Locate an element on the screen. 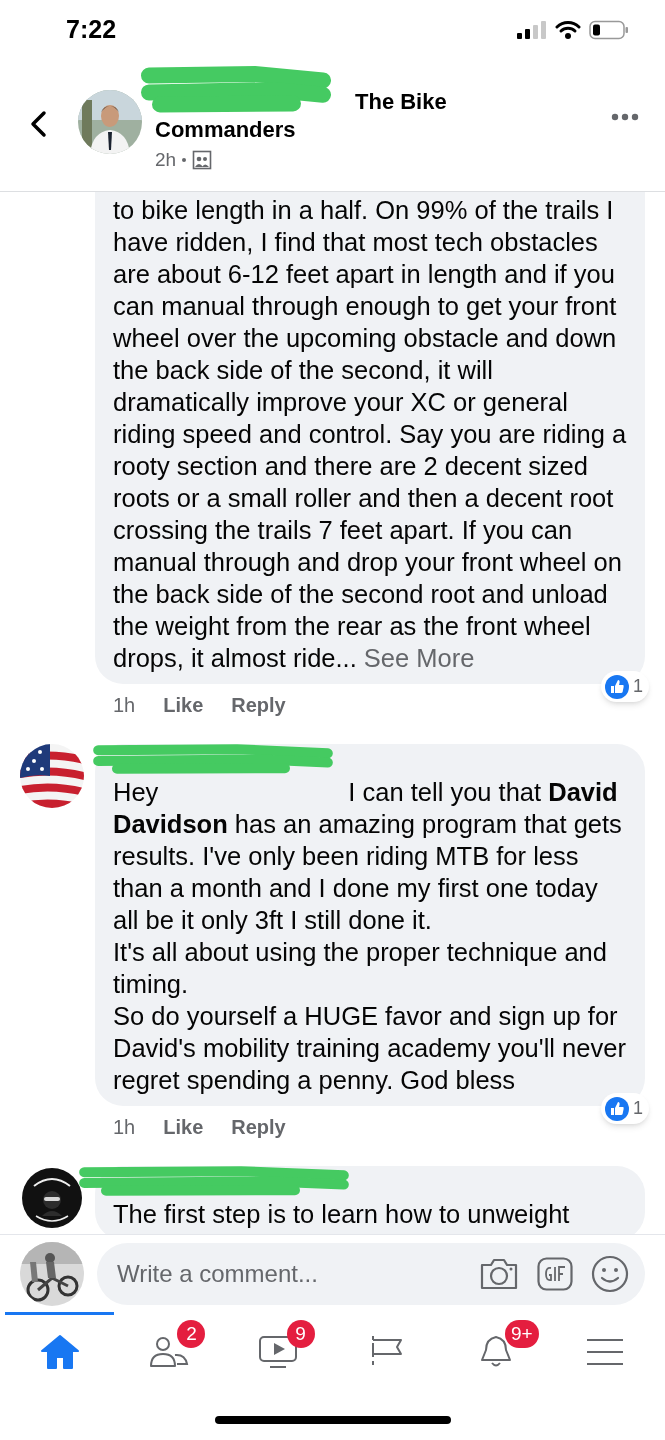 The image size is (665, 1440). signal-icon is located at coordinates (532, 30).